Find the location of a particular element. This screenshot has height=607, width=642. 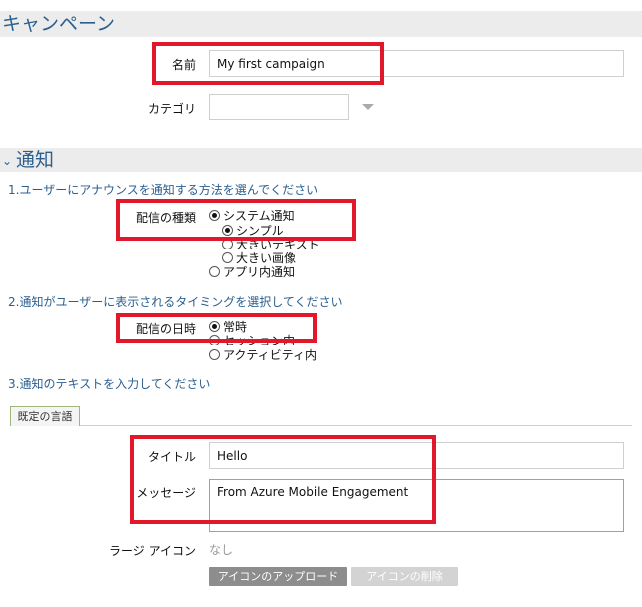

category-select is located at coordinates (279, 107).